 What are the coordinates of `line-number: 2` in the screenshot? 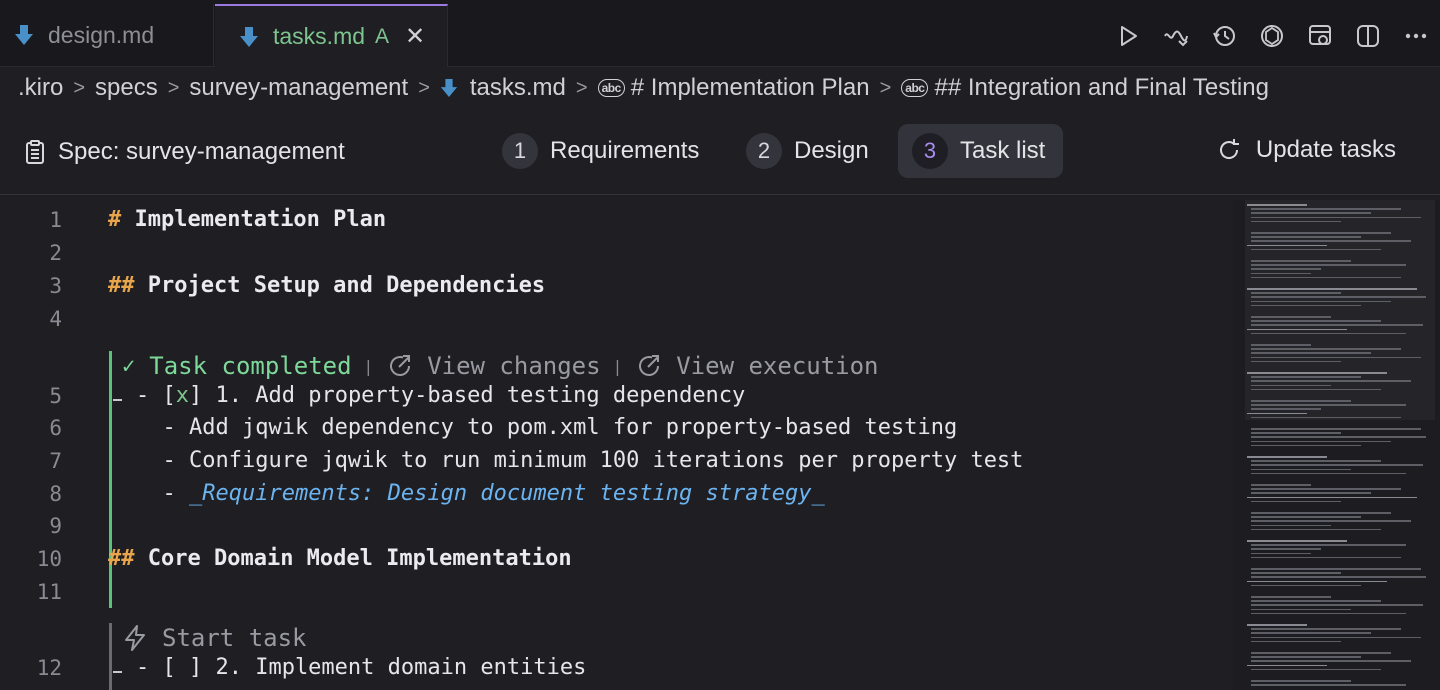 It's located at (55, 253).